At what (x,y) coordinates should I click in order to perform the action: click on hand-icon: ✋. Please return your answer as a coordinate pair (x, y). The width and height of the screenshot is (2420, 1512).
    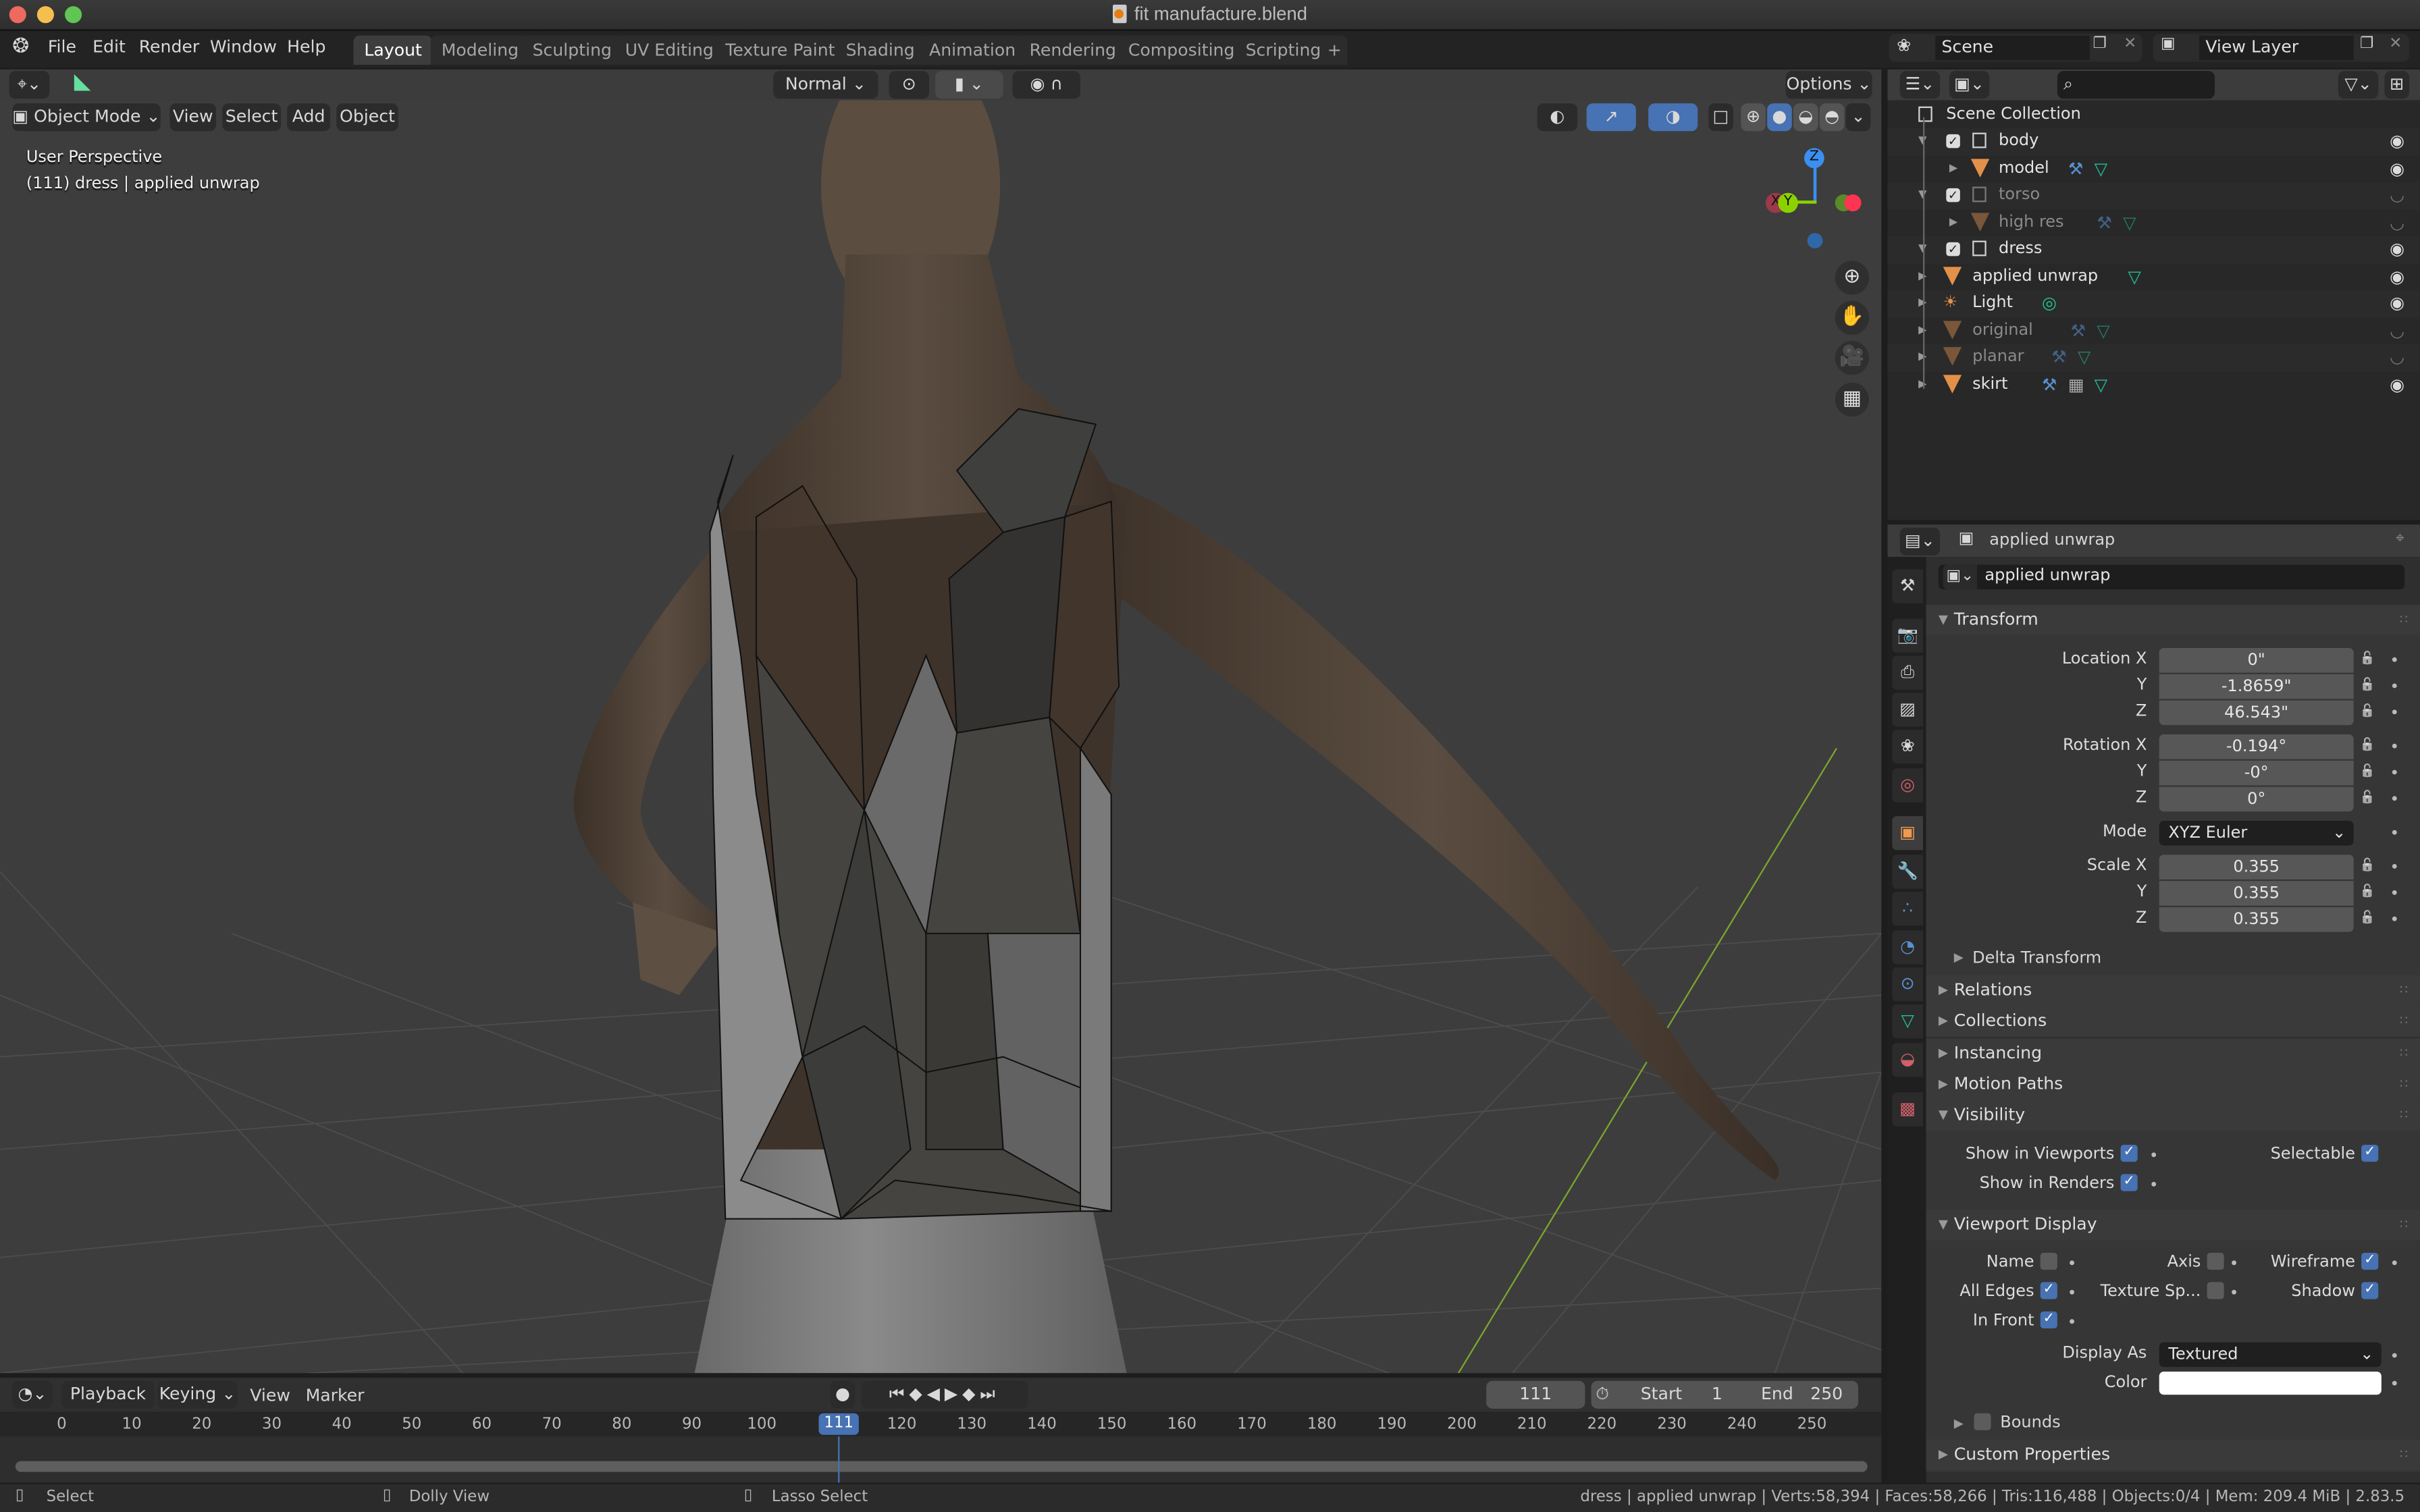
    Looking at the image, I should click on (1852, 317).